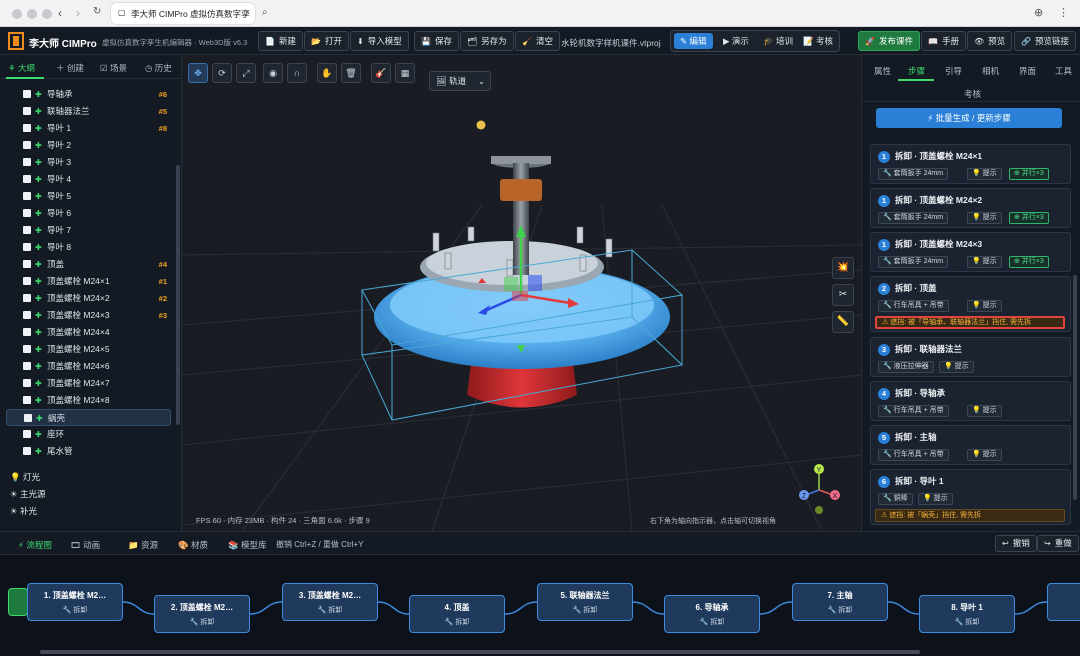 The height and width of the screenshot is (656, 1080). What do you see at coordinates (481, 125) in the screenshot?
I see `light-gizmo` at bounding box center [481, 125].